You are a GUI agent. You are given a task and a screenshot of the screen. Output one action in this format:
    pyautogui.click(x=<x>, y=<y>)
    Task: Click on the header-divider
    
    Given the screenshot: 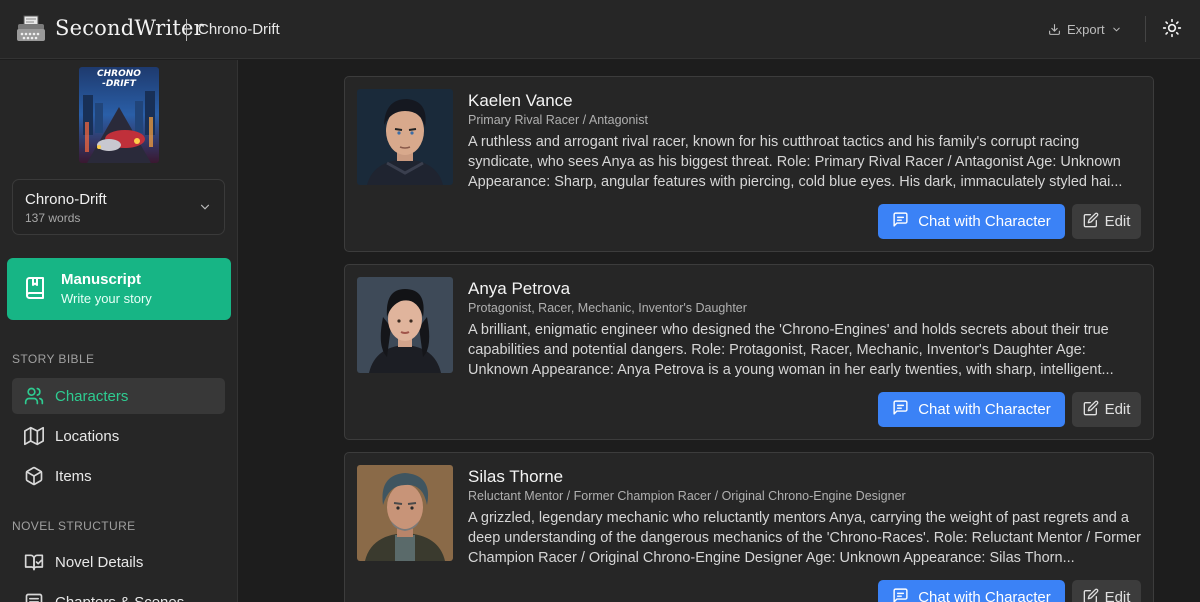 What is the action you would take?
    pyautogui.click(x=186, y=30)
    